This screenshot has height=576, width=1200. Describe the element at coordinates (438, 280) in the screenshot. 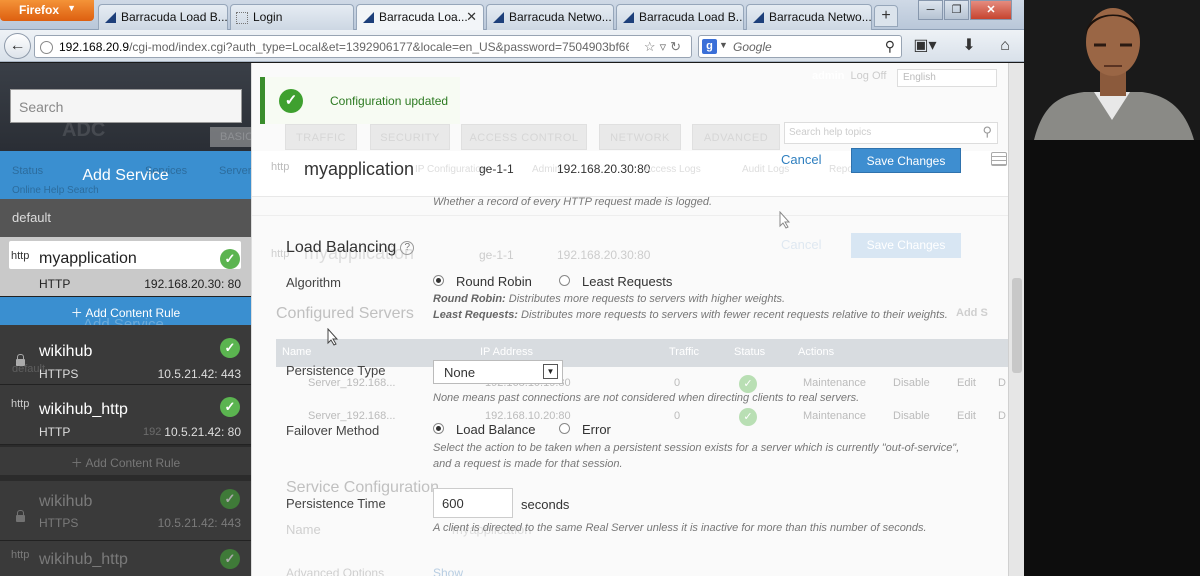

I see `round-robin-radio` at that location.